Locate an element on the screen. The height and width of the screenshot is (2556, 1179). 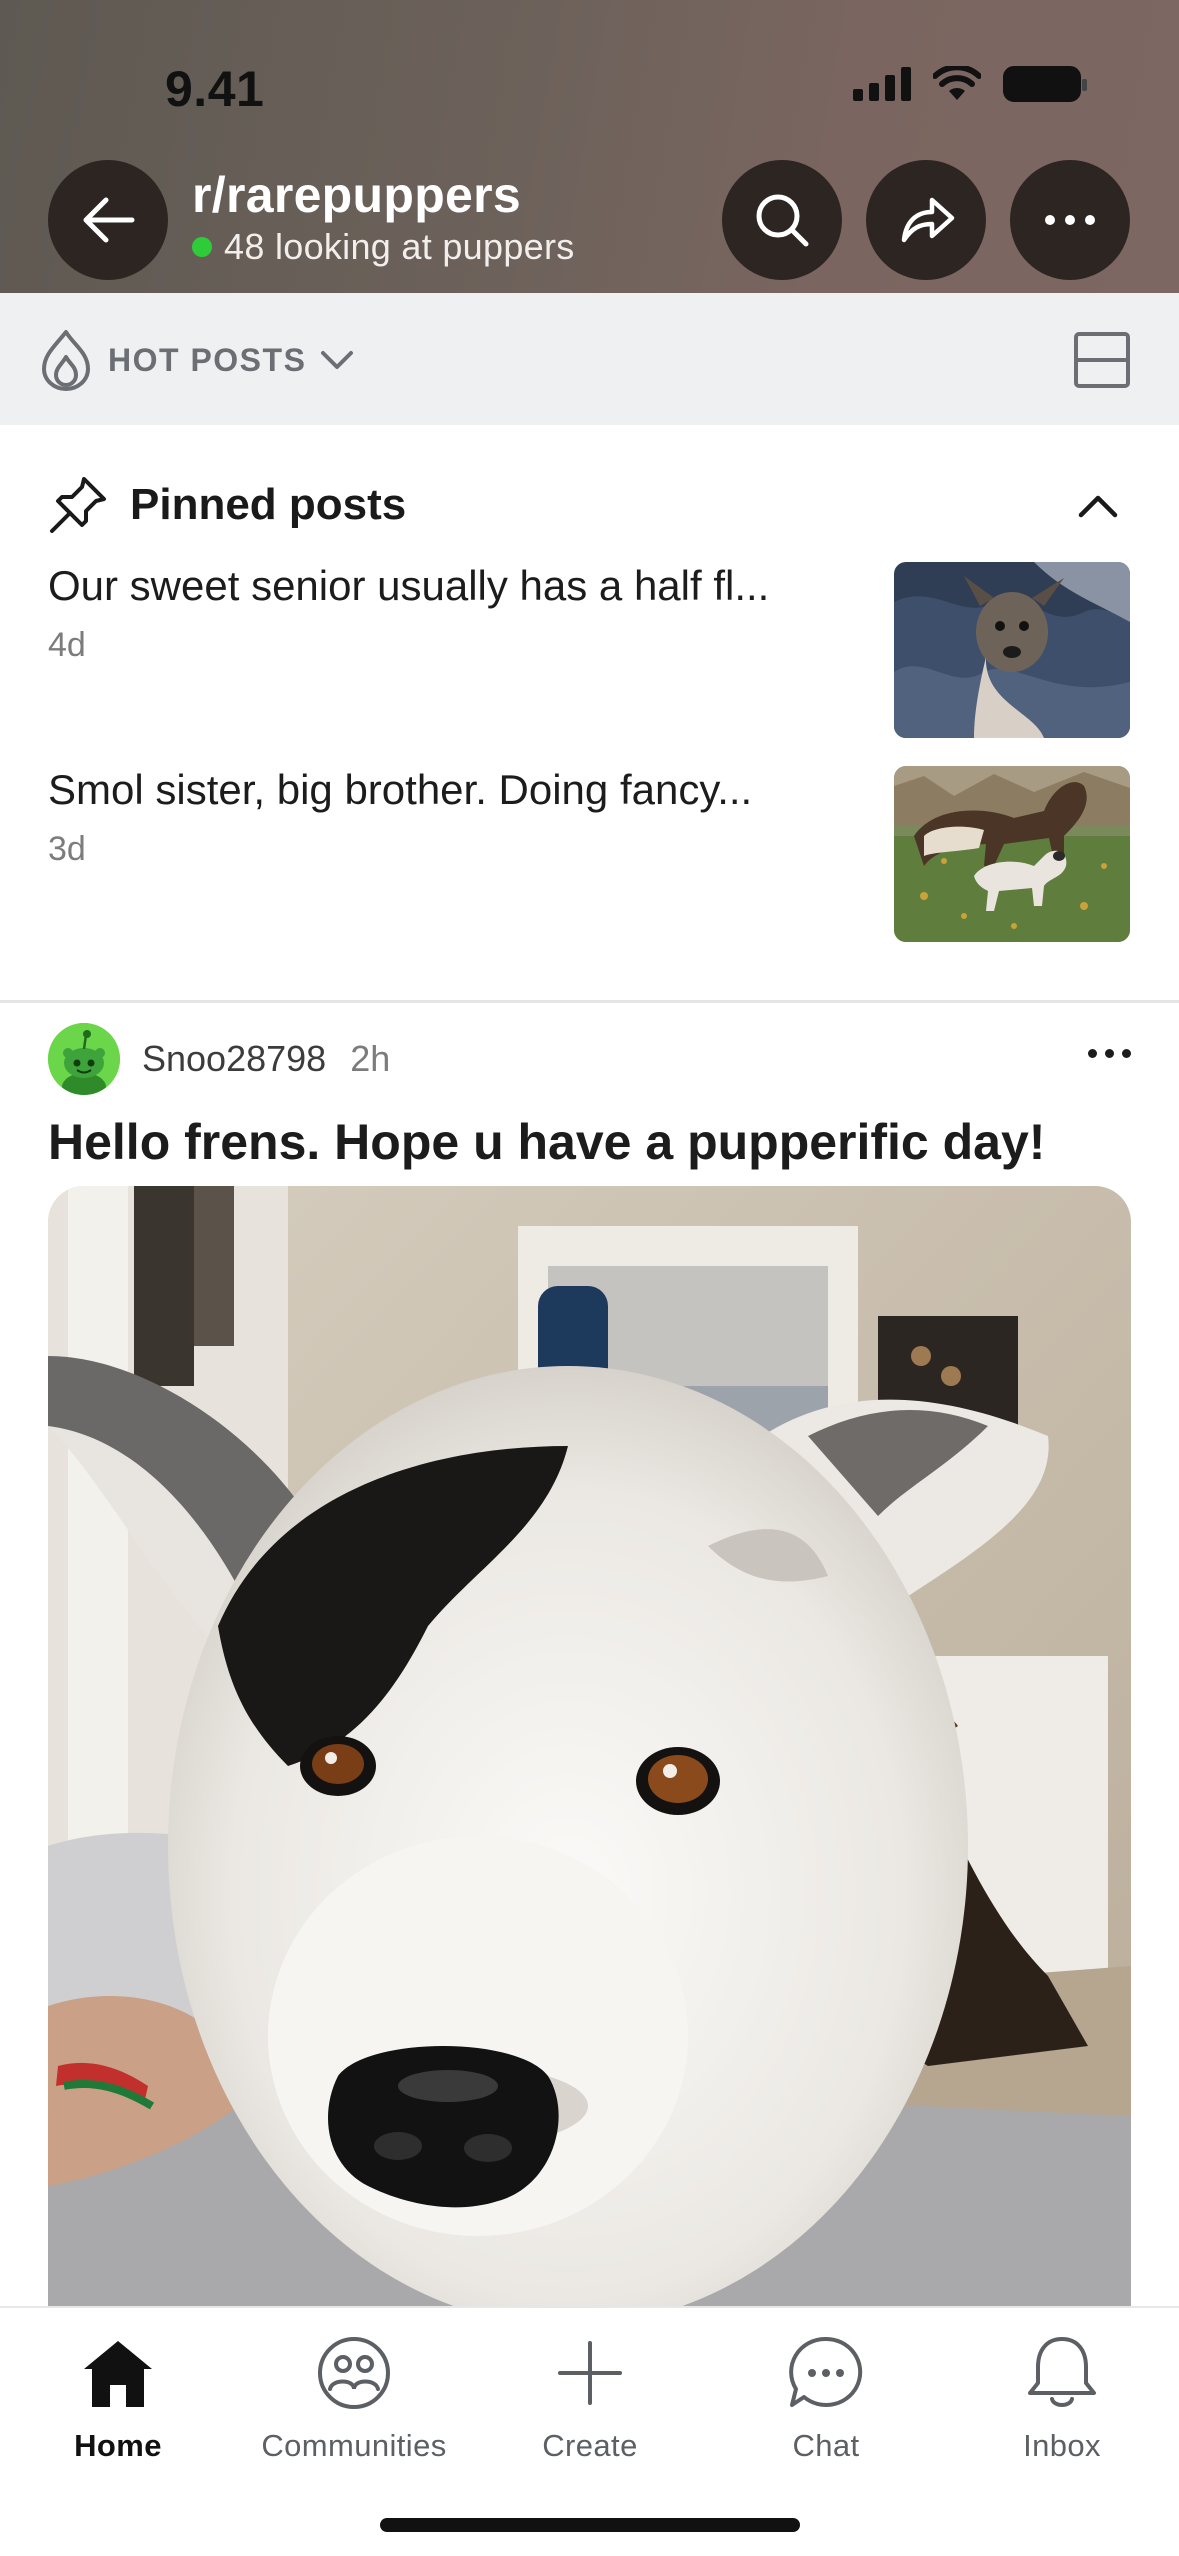
search-icon is located at coordinates (782, 220).